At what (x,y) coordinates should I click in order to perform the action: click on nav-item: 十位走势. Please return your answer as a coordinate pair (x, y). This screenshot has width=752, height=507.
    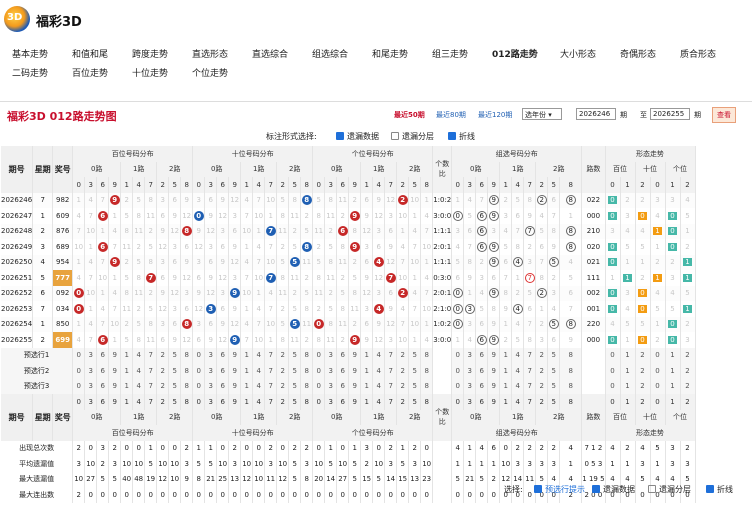
    Looking at the image, I should click on (150, 72).